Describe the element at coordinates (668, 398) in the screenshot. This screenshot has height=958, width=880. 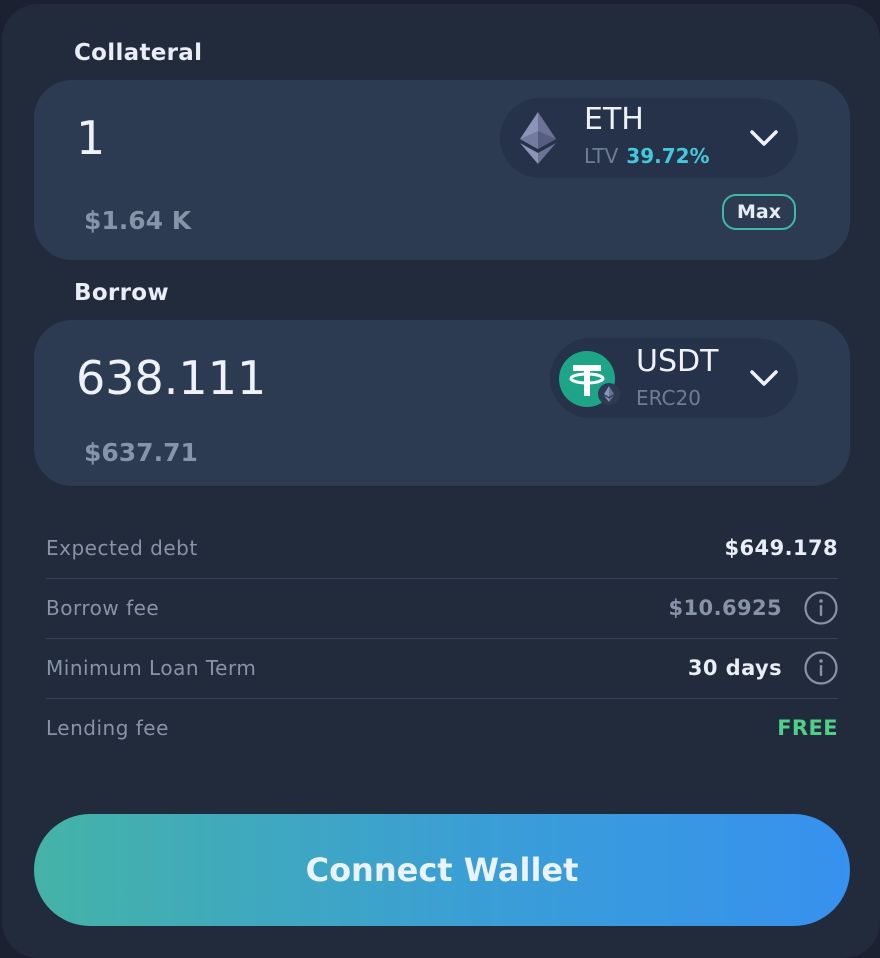
I see `borrow-token-network: ERC20` at that location.